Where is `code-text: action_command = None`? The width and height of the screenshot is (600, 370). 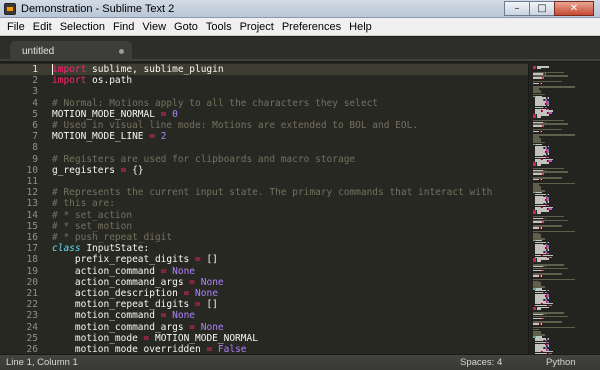
code-text: action_command = None is located at coordinates (123, 271).